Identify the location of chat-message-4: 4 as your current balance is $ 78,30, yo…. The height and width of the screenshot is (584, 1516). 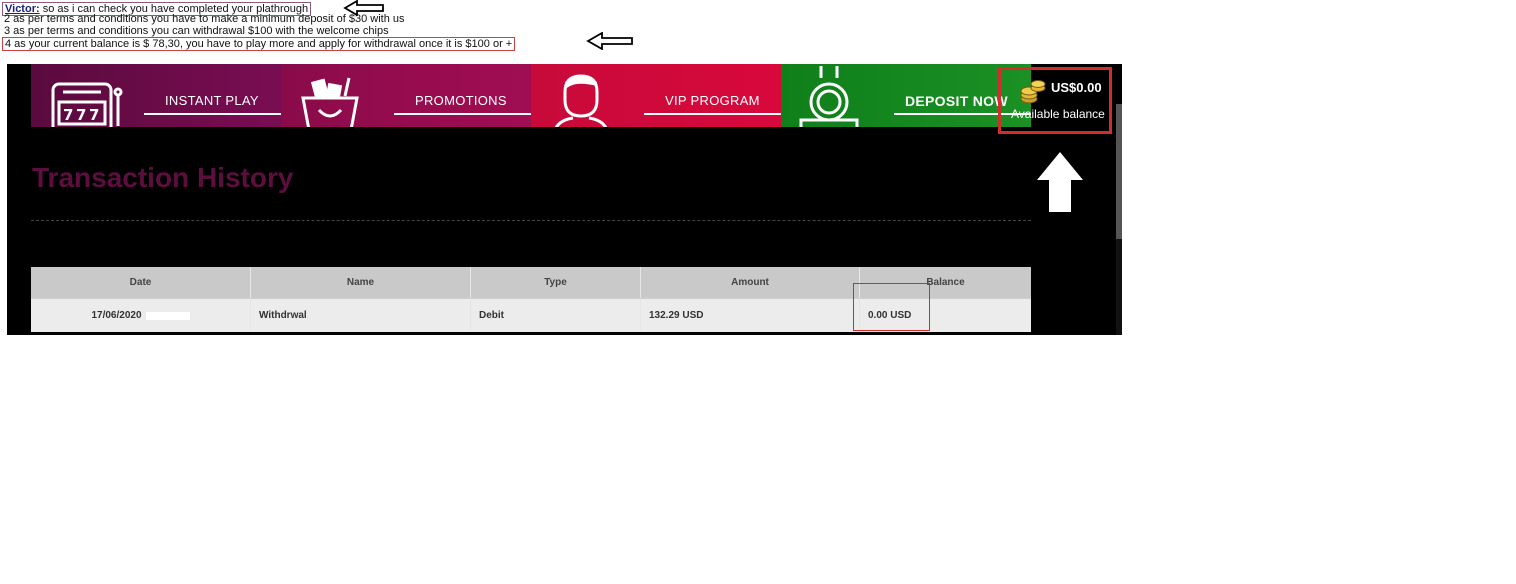
(259, 44).